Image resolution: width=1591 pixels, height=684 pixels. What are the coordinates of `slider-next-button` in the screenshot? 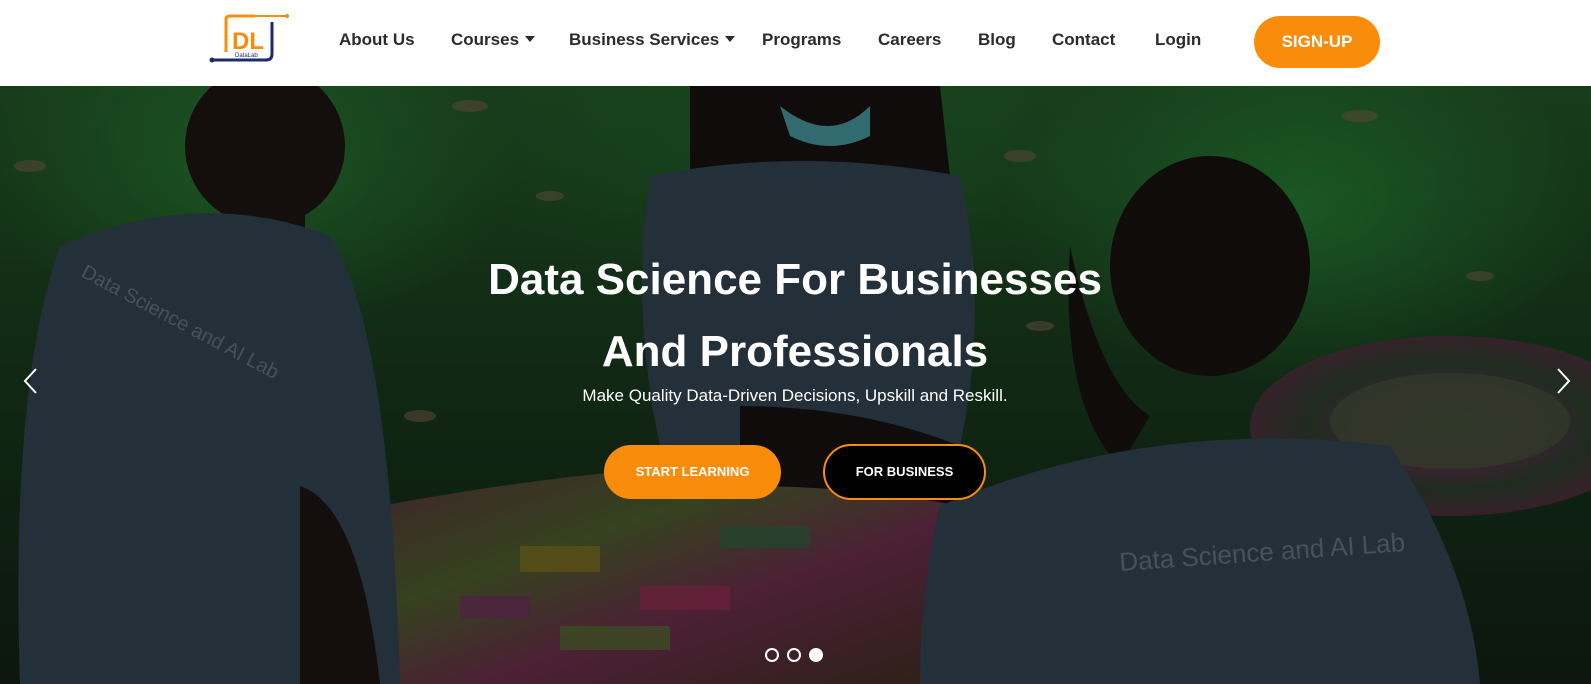 It's located at (1563, 381).